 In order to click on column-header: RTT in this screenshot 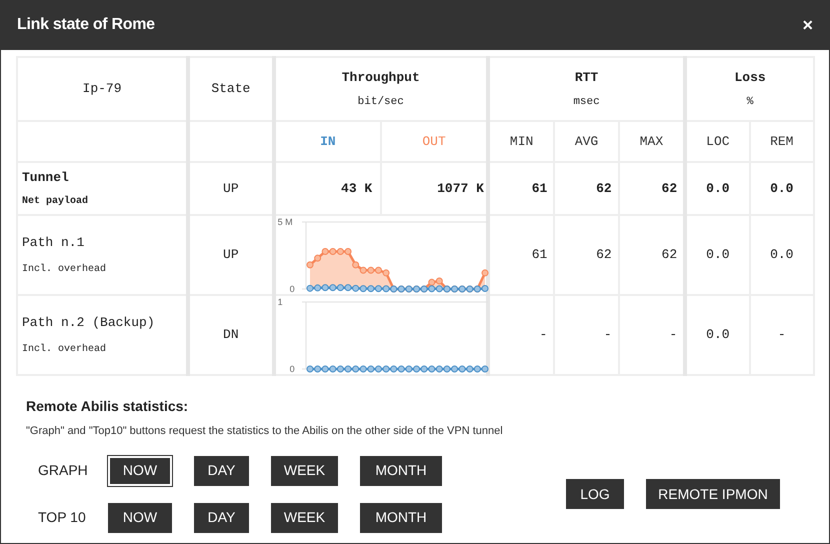, I will do `click(587, 78)`.